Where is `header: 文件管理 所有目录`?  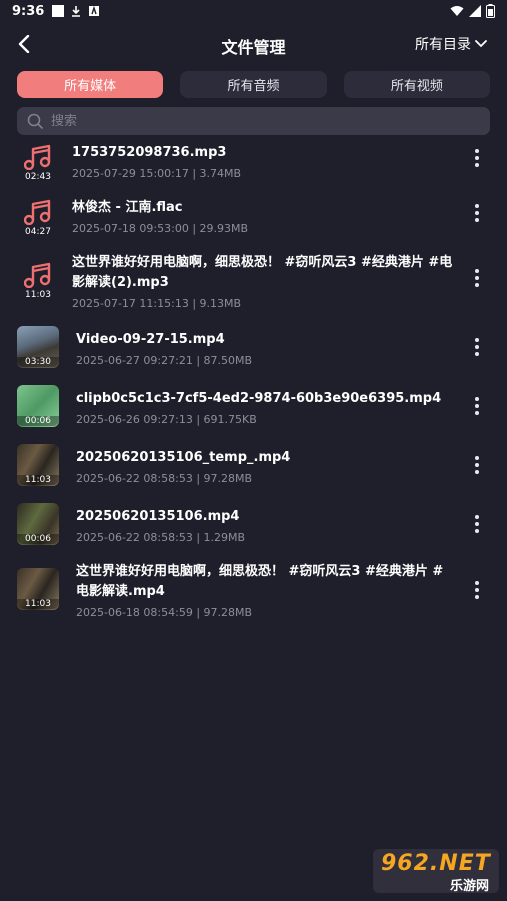
header: 文件管理 所有目录 is located at coordinates (253, 44).